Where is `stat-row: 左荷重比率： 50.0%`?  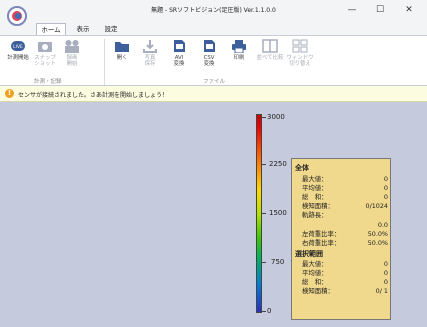
stat-row: 左荷重比率： 50.0% is located at coordinates (345, 234).